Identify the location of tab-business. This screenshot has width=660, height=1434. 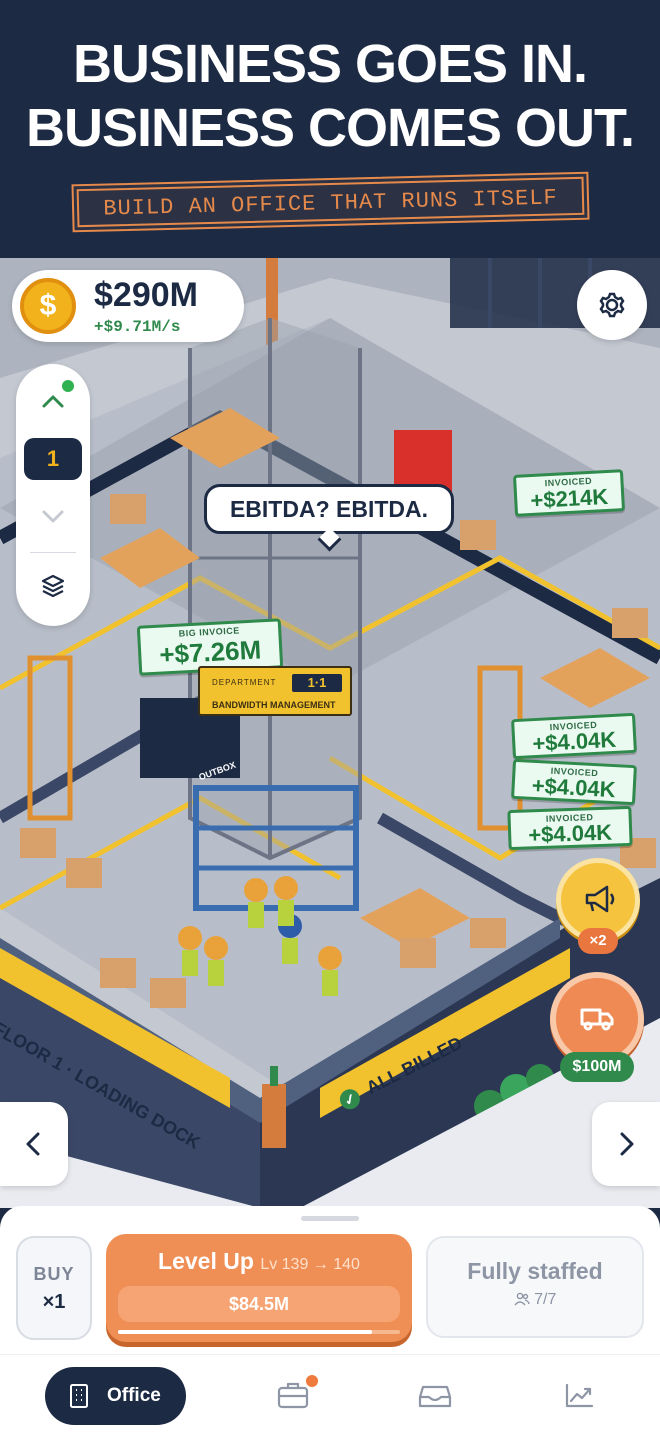
(293, 1395).